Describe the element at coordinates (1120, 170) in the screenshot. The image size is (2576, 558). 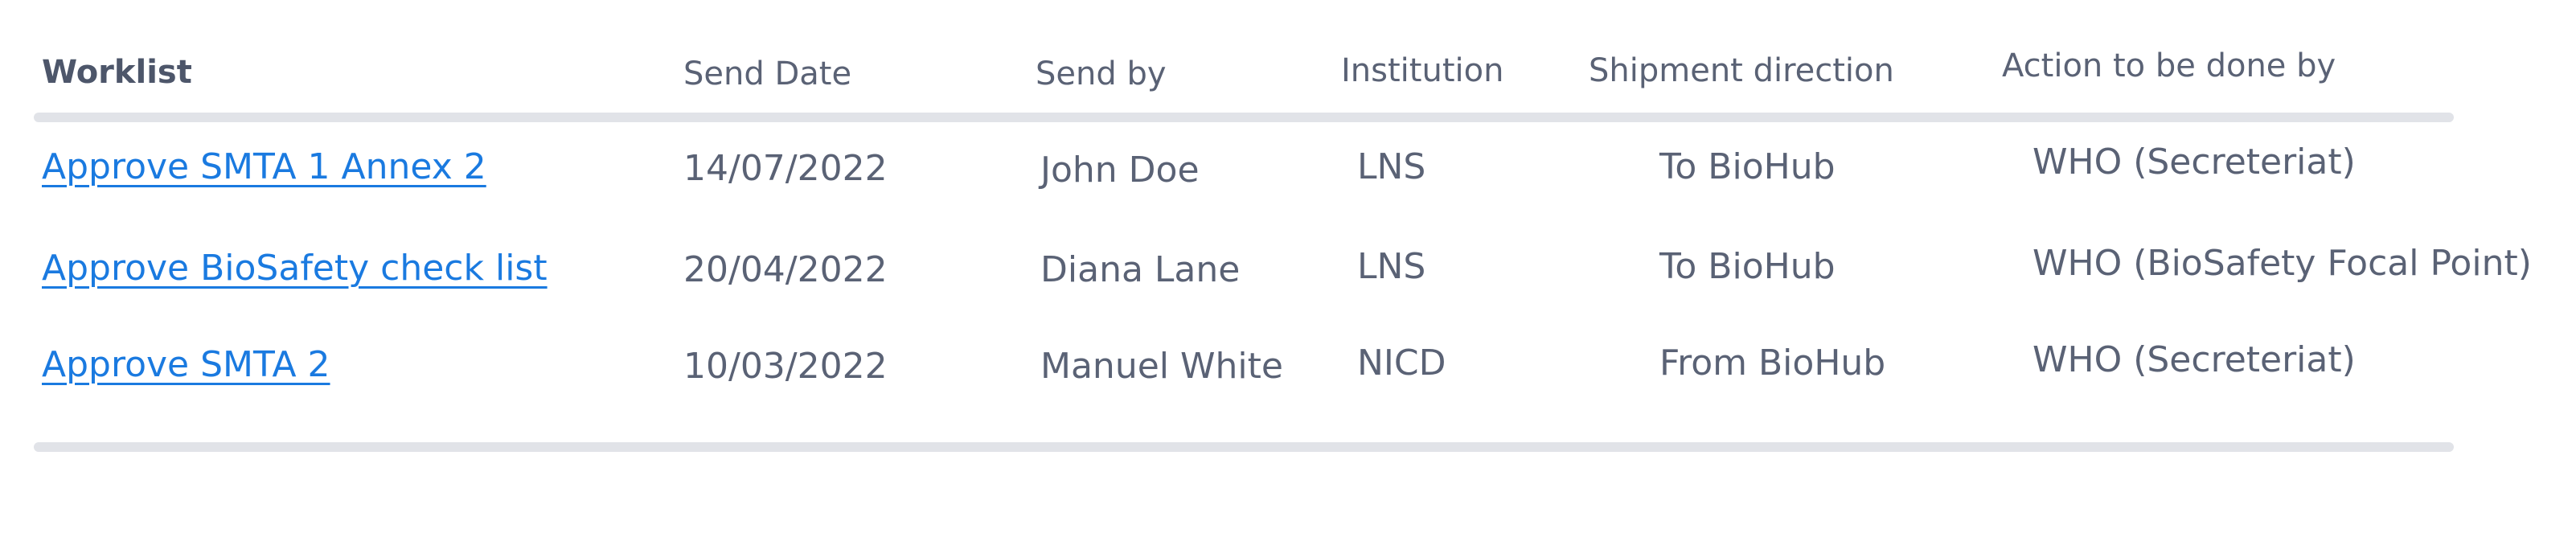
I see `cell-send-by: John Doe` at that location.